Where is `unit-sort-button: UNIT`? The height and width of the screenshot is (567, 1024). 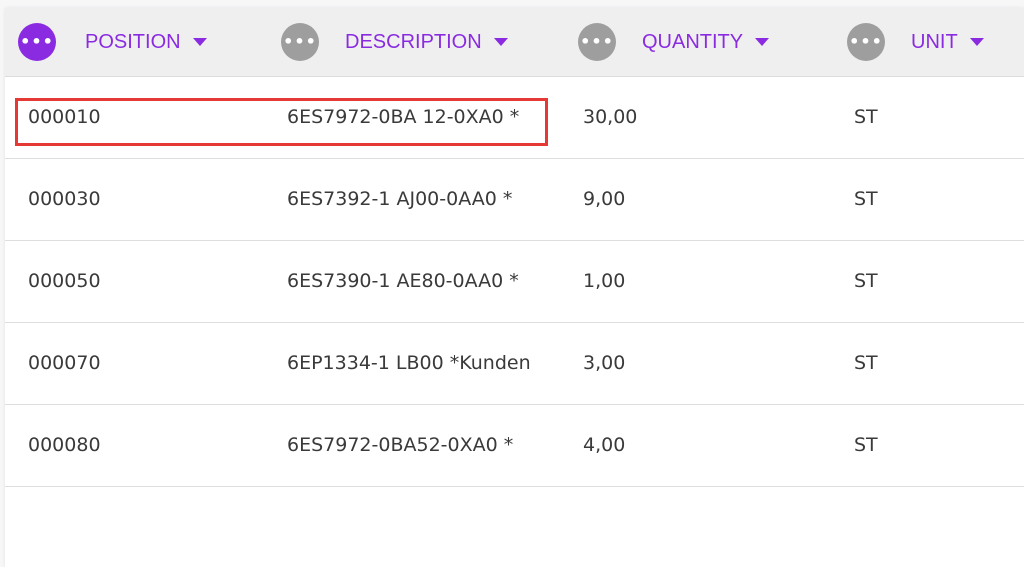
unit-sort-button: UNIT is located at coordinates (947, 42).